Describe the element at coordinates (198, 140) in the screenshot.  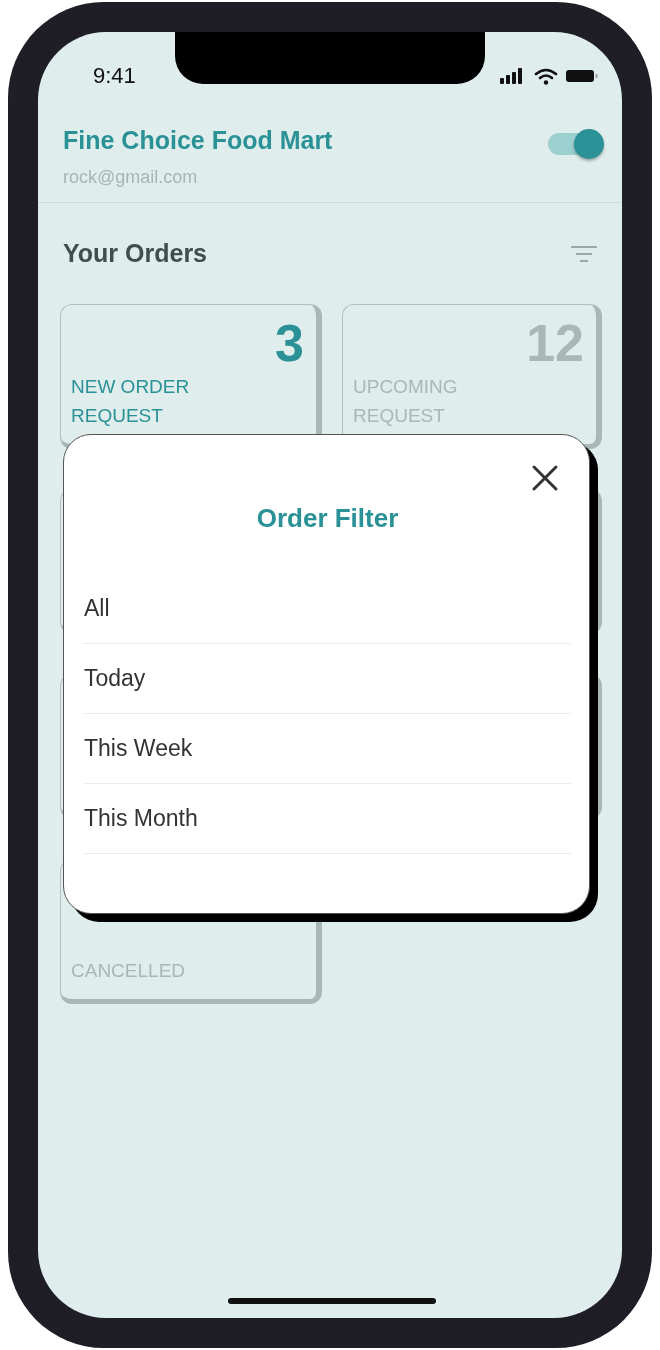
I see `store-name: Fine Choice Food Mart` at that location.